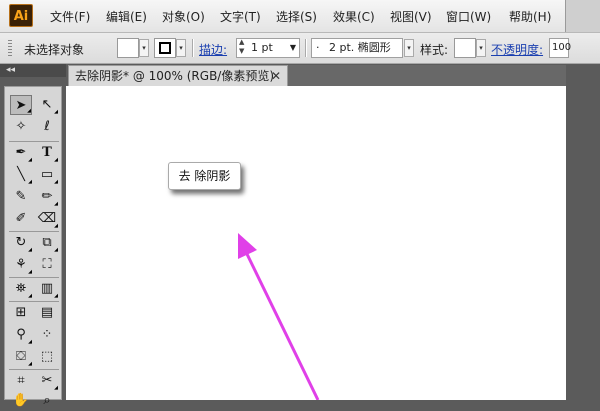  What do you see at coordinates (296, 16) in the screenshot?
I see `menu-select: 选择(S)` at bounding box center [296, 16].